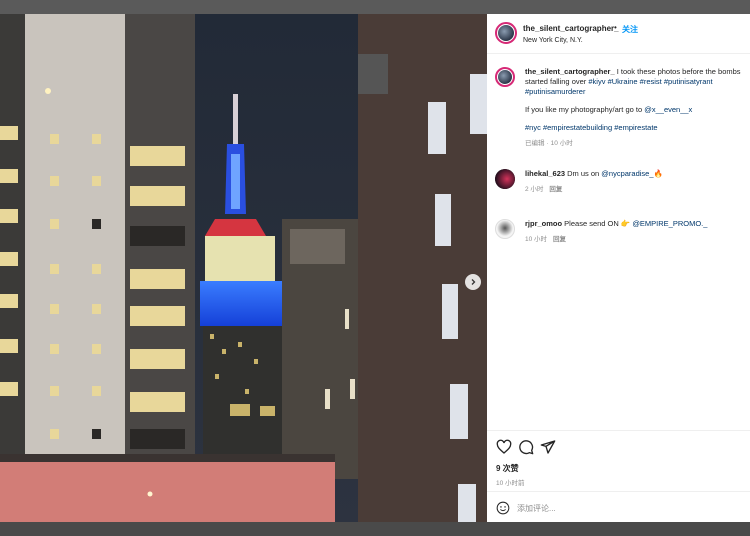  I want to click on emoji-icon, so click(503, 508).